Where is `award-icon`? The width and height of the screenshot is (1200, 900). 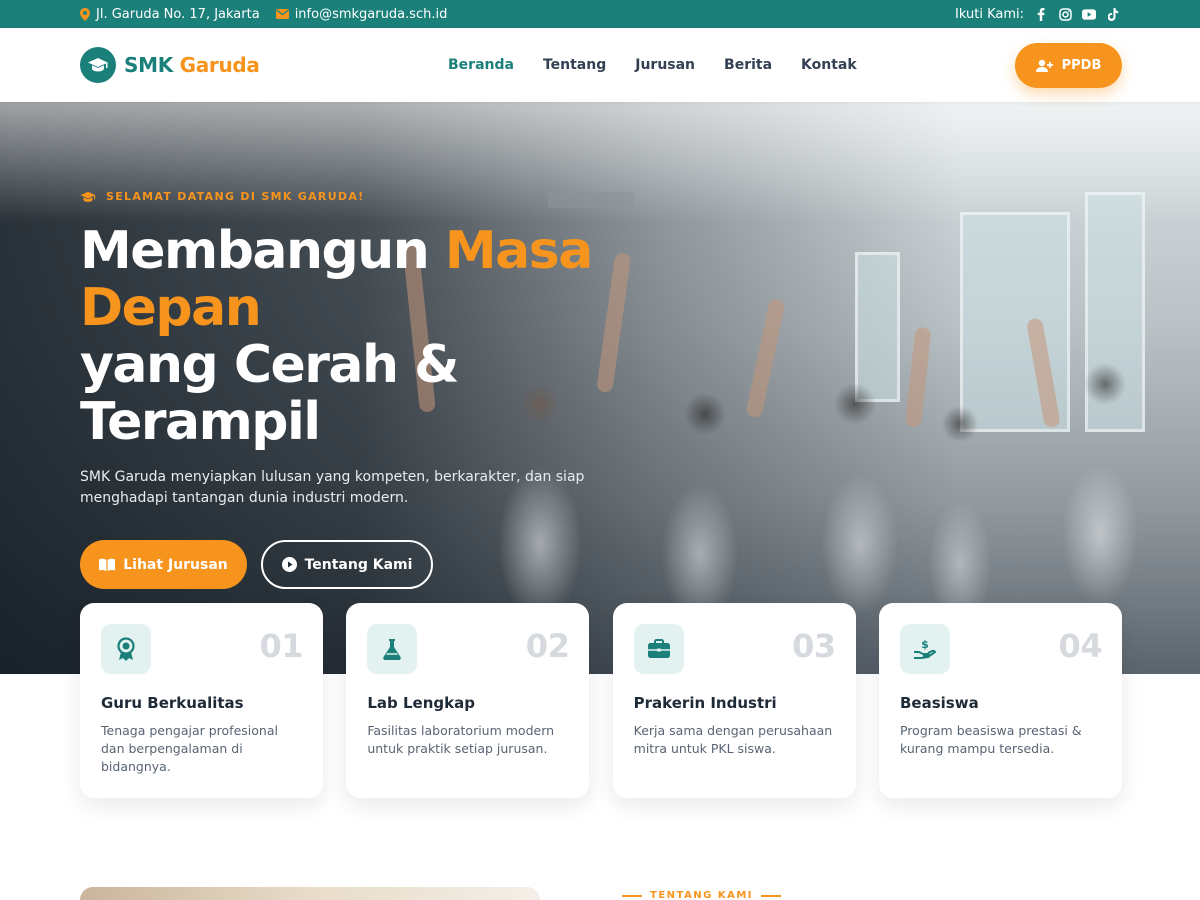 award-icon is located at coordinates (126, 649).